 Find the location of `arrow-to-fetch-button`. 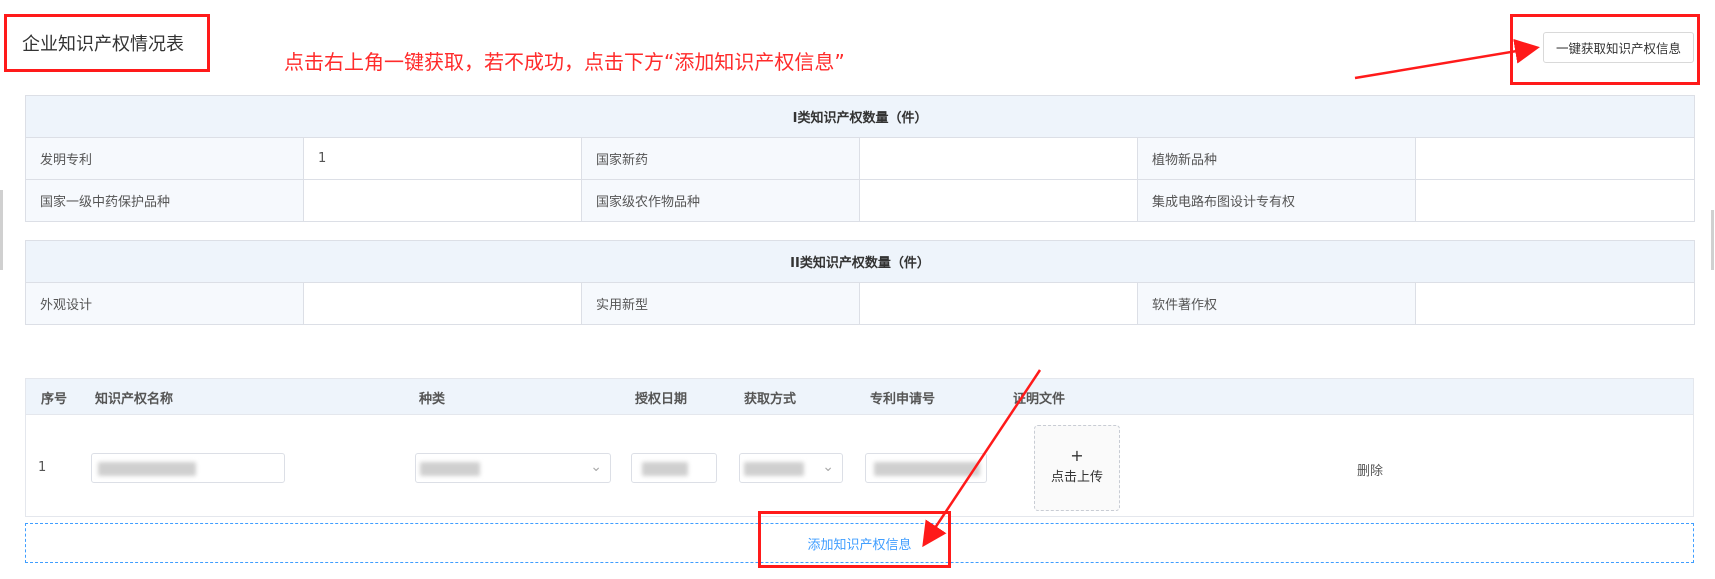

arrow-to-fetch-button is located at coordinates (1447, 59).